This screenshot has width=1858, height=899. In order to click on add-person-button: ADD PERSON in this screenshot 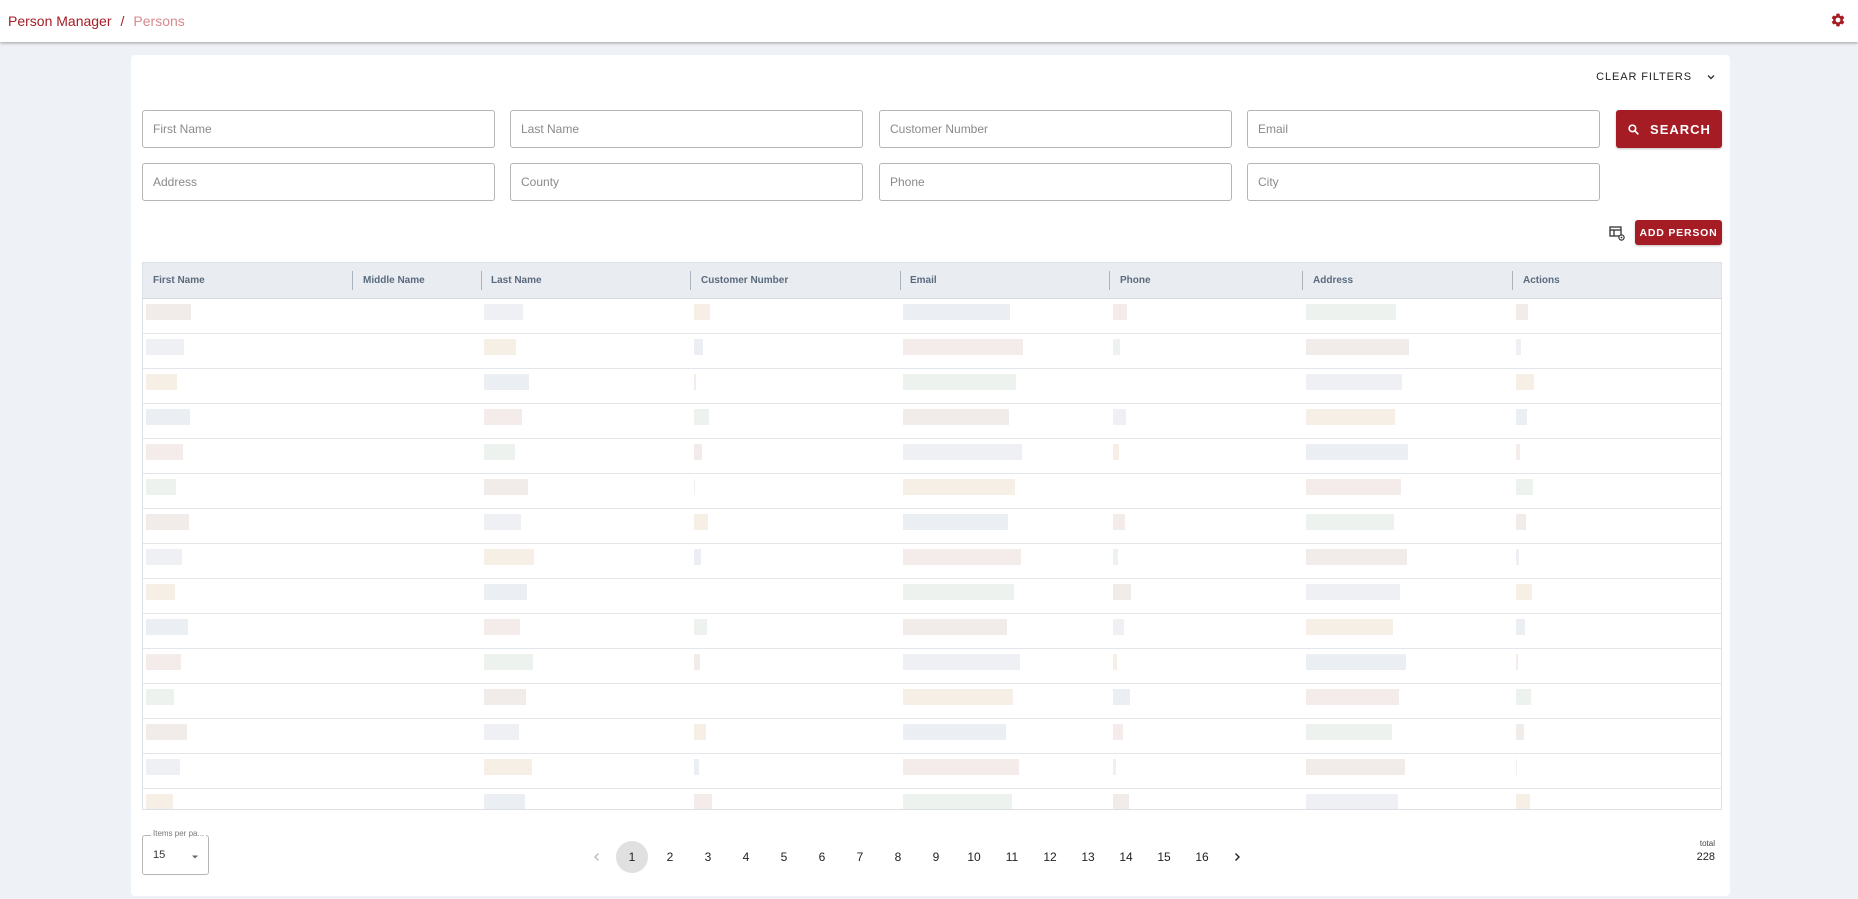, I will do `click(1678, 232)`.